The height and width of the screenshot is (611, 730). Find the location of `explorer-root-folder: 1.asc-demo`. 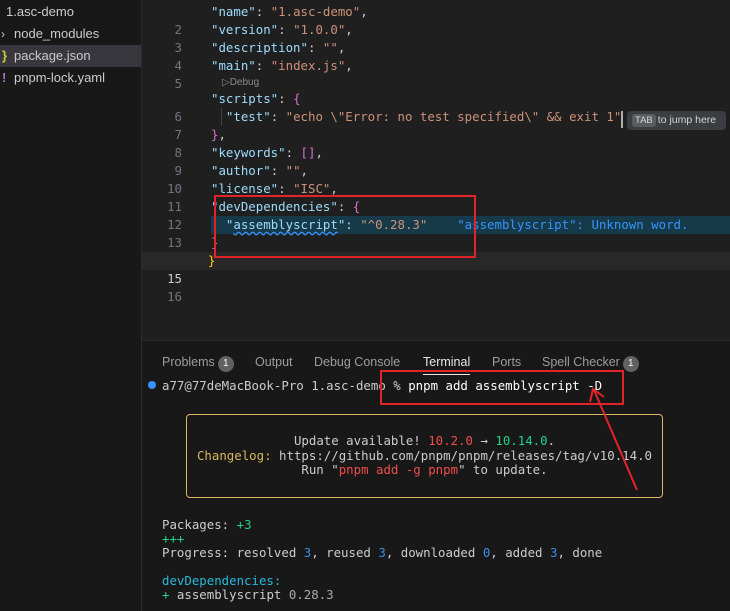

explorer-root-folder: 1.asc-demo is located at coordinates (70, 12).